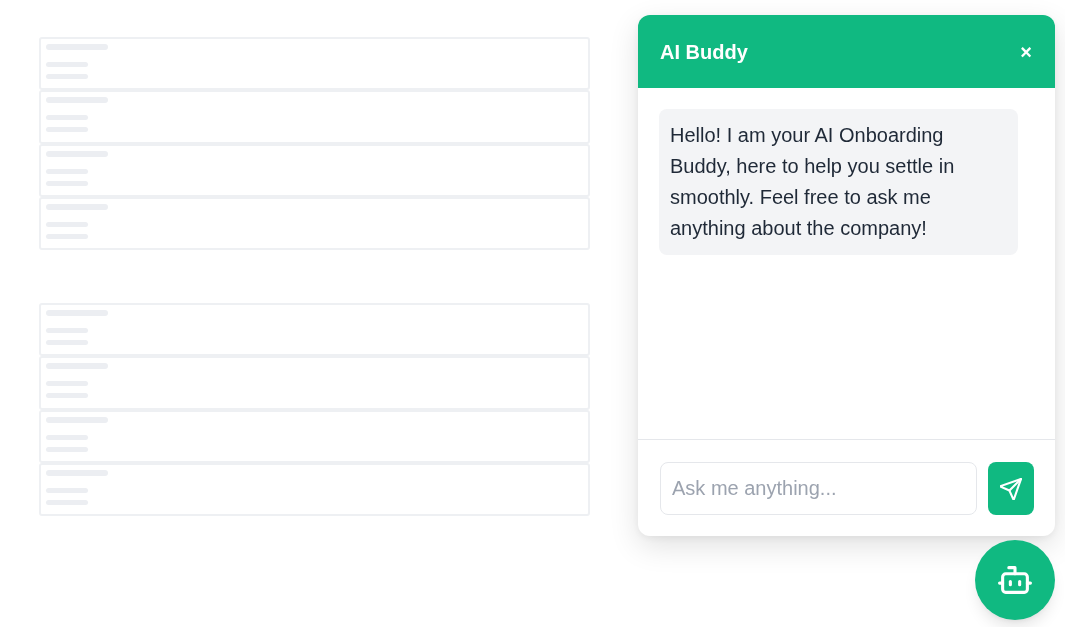 Image resolution: width=1065 pixels, height=627 pixels. I want to click on close-button: ×, so click(1026, 51).